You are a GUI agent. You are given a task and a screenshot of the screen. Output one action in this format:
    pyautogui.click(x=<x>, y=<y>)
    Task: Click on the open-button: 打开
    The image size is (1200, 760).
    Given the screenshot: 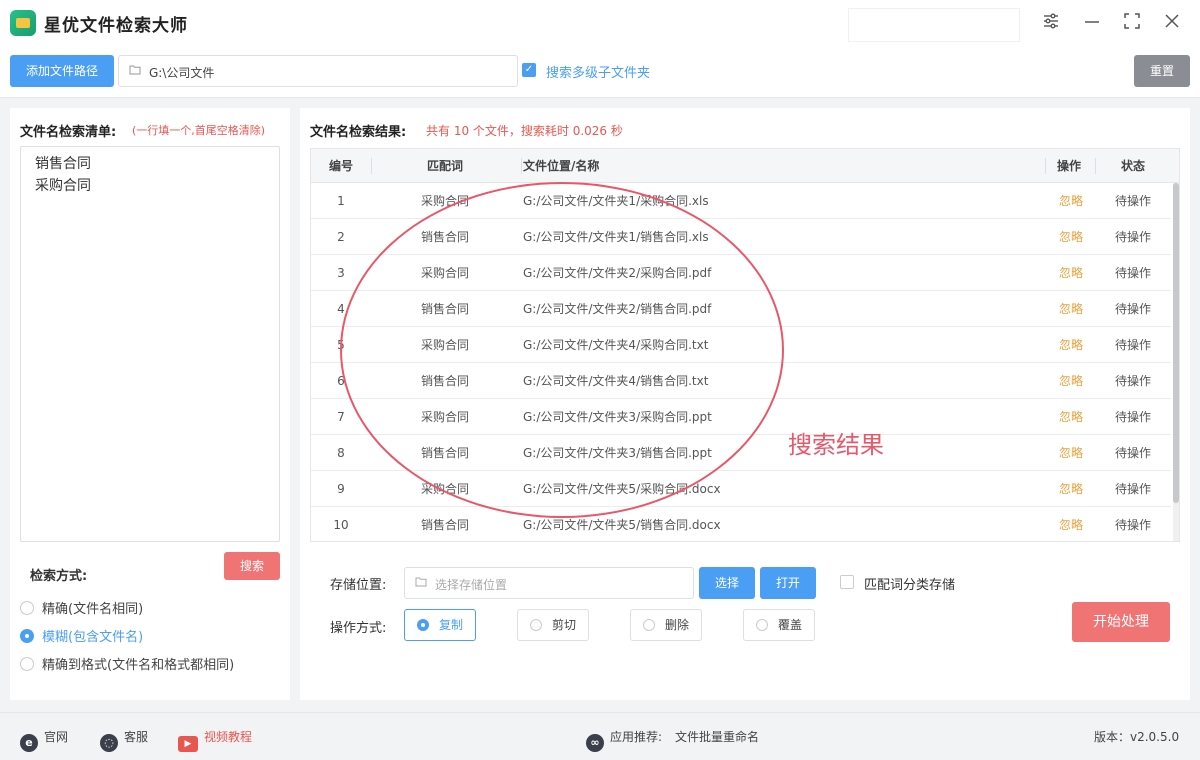 What is the action you would take?
    pyautogui.click(x=788, y=583)
    